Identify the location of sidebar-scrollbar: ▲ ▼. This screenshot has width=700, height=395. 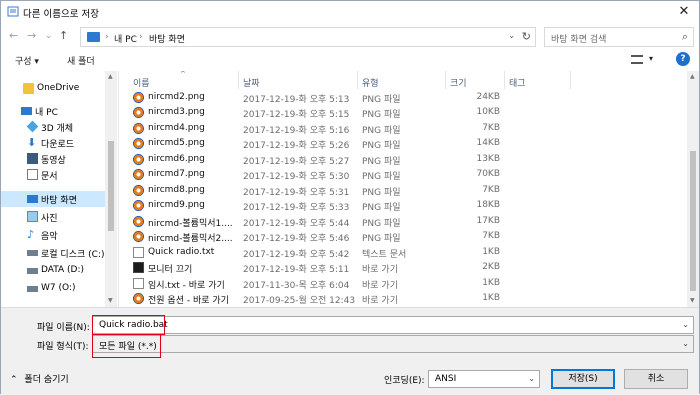
(111, 189).